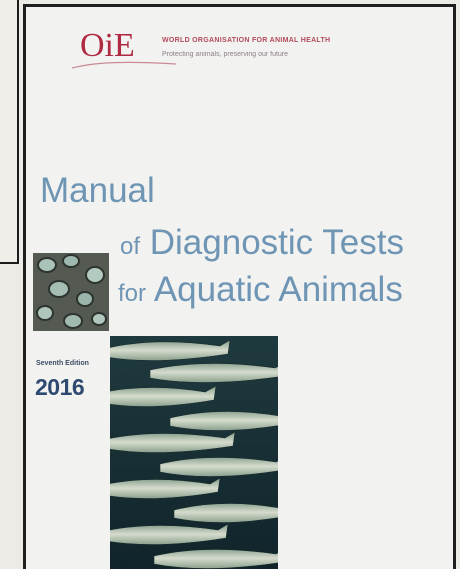 The width and height of the screenshot is (460, 569). What do you see at coordinates (9, 132) in the screenshot?
I see `background-frame` at bounding box center [9, 132].